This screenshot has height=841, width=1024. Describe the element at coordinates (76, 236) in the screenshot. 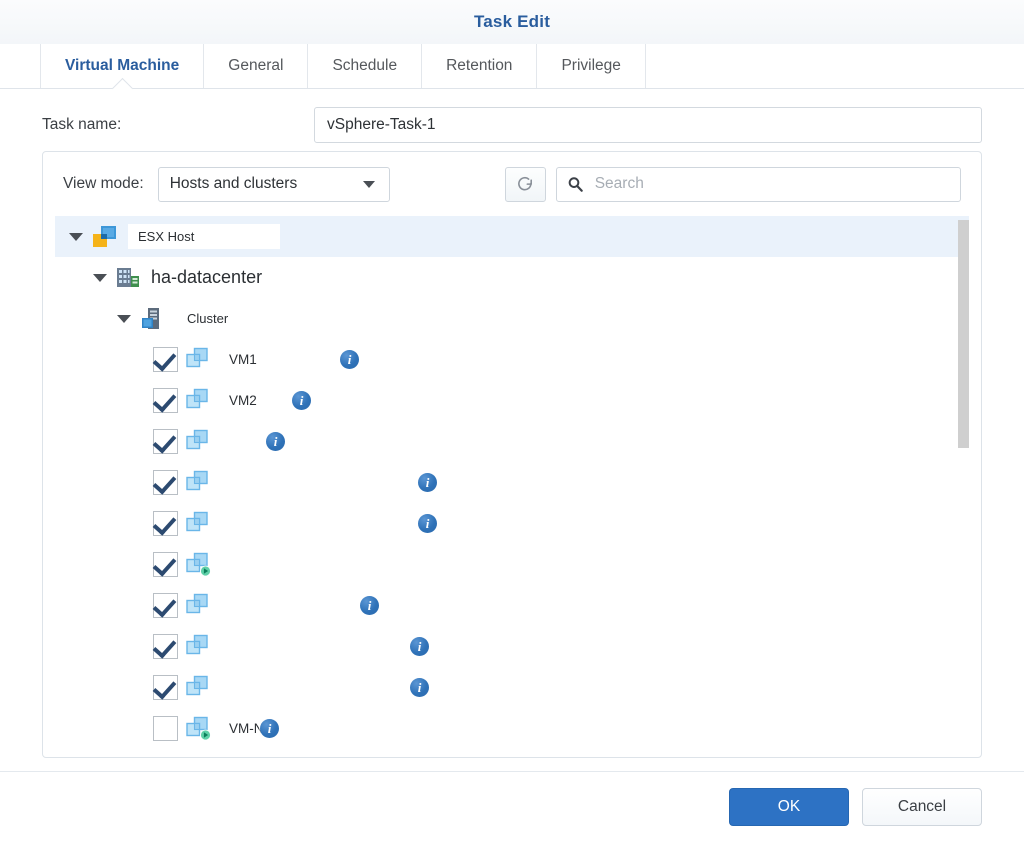

I see `expand-toggle-esx-host` at that location.